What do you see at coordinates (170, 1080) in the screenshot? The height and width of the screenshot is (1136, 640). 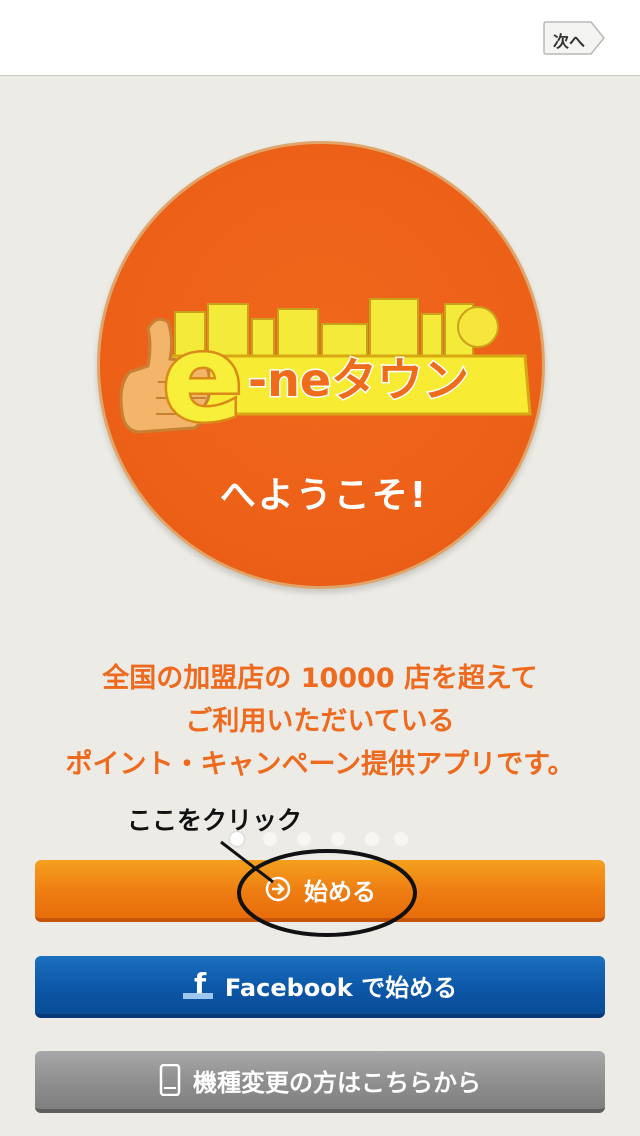 I see `smartphone-icon` at bounding box center [170, 1080].